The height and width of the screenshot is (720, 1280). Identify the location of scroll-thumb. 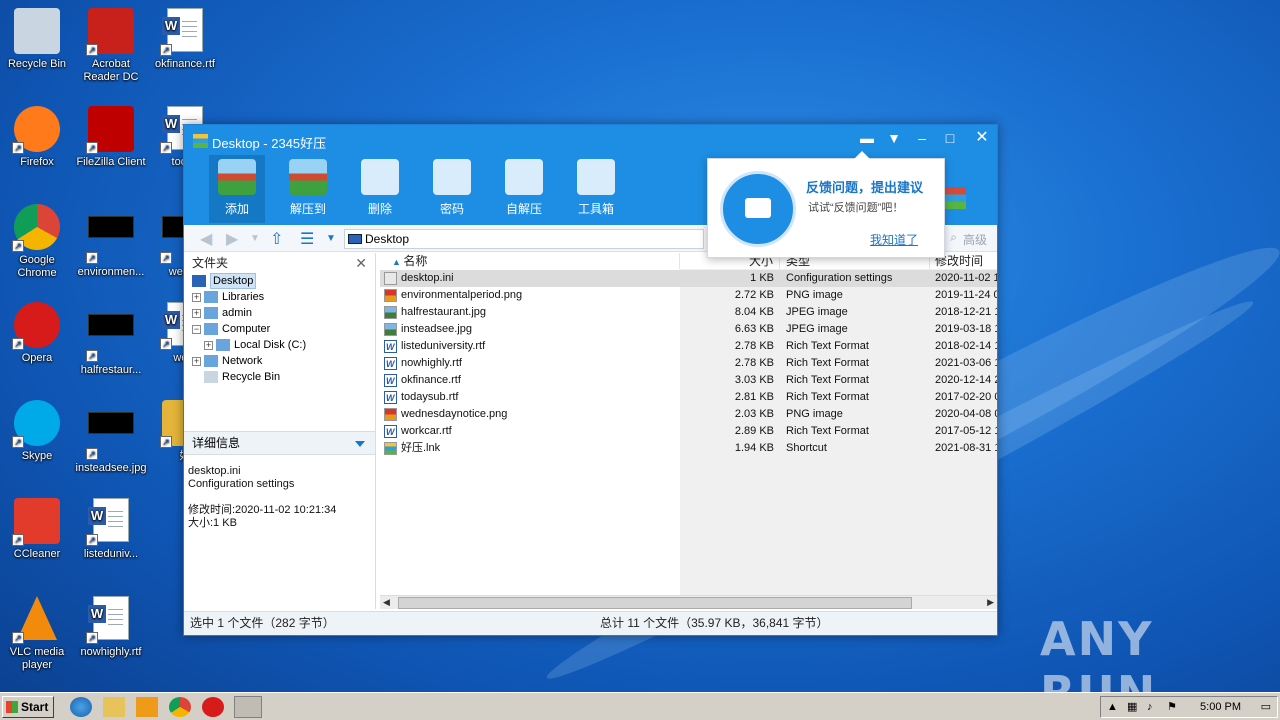
(655, 603).